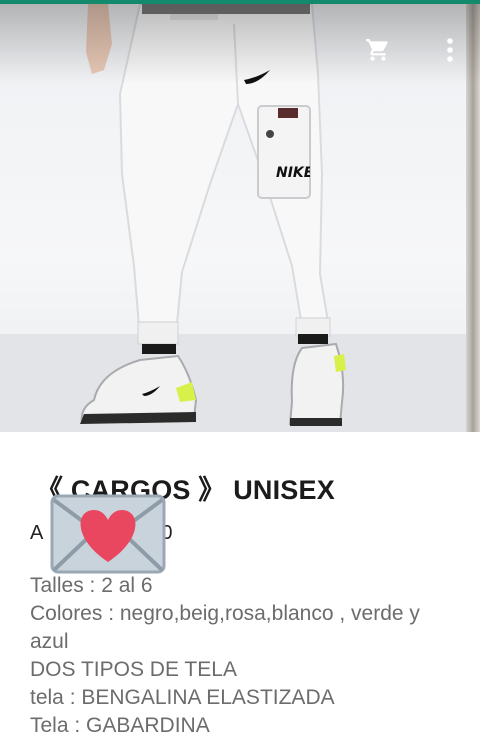  Describe the element at coordinates (108, 534) in the screenshot. I see `love-letter-emoji-icon` at that location.